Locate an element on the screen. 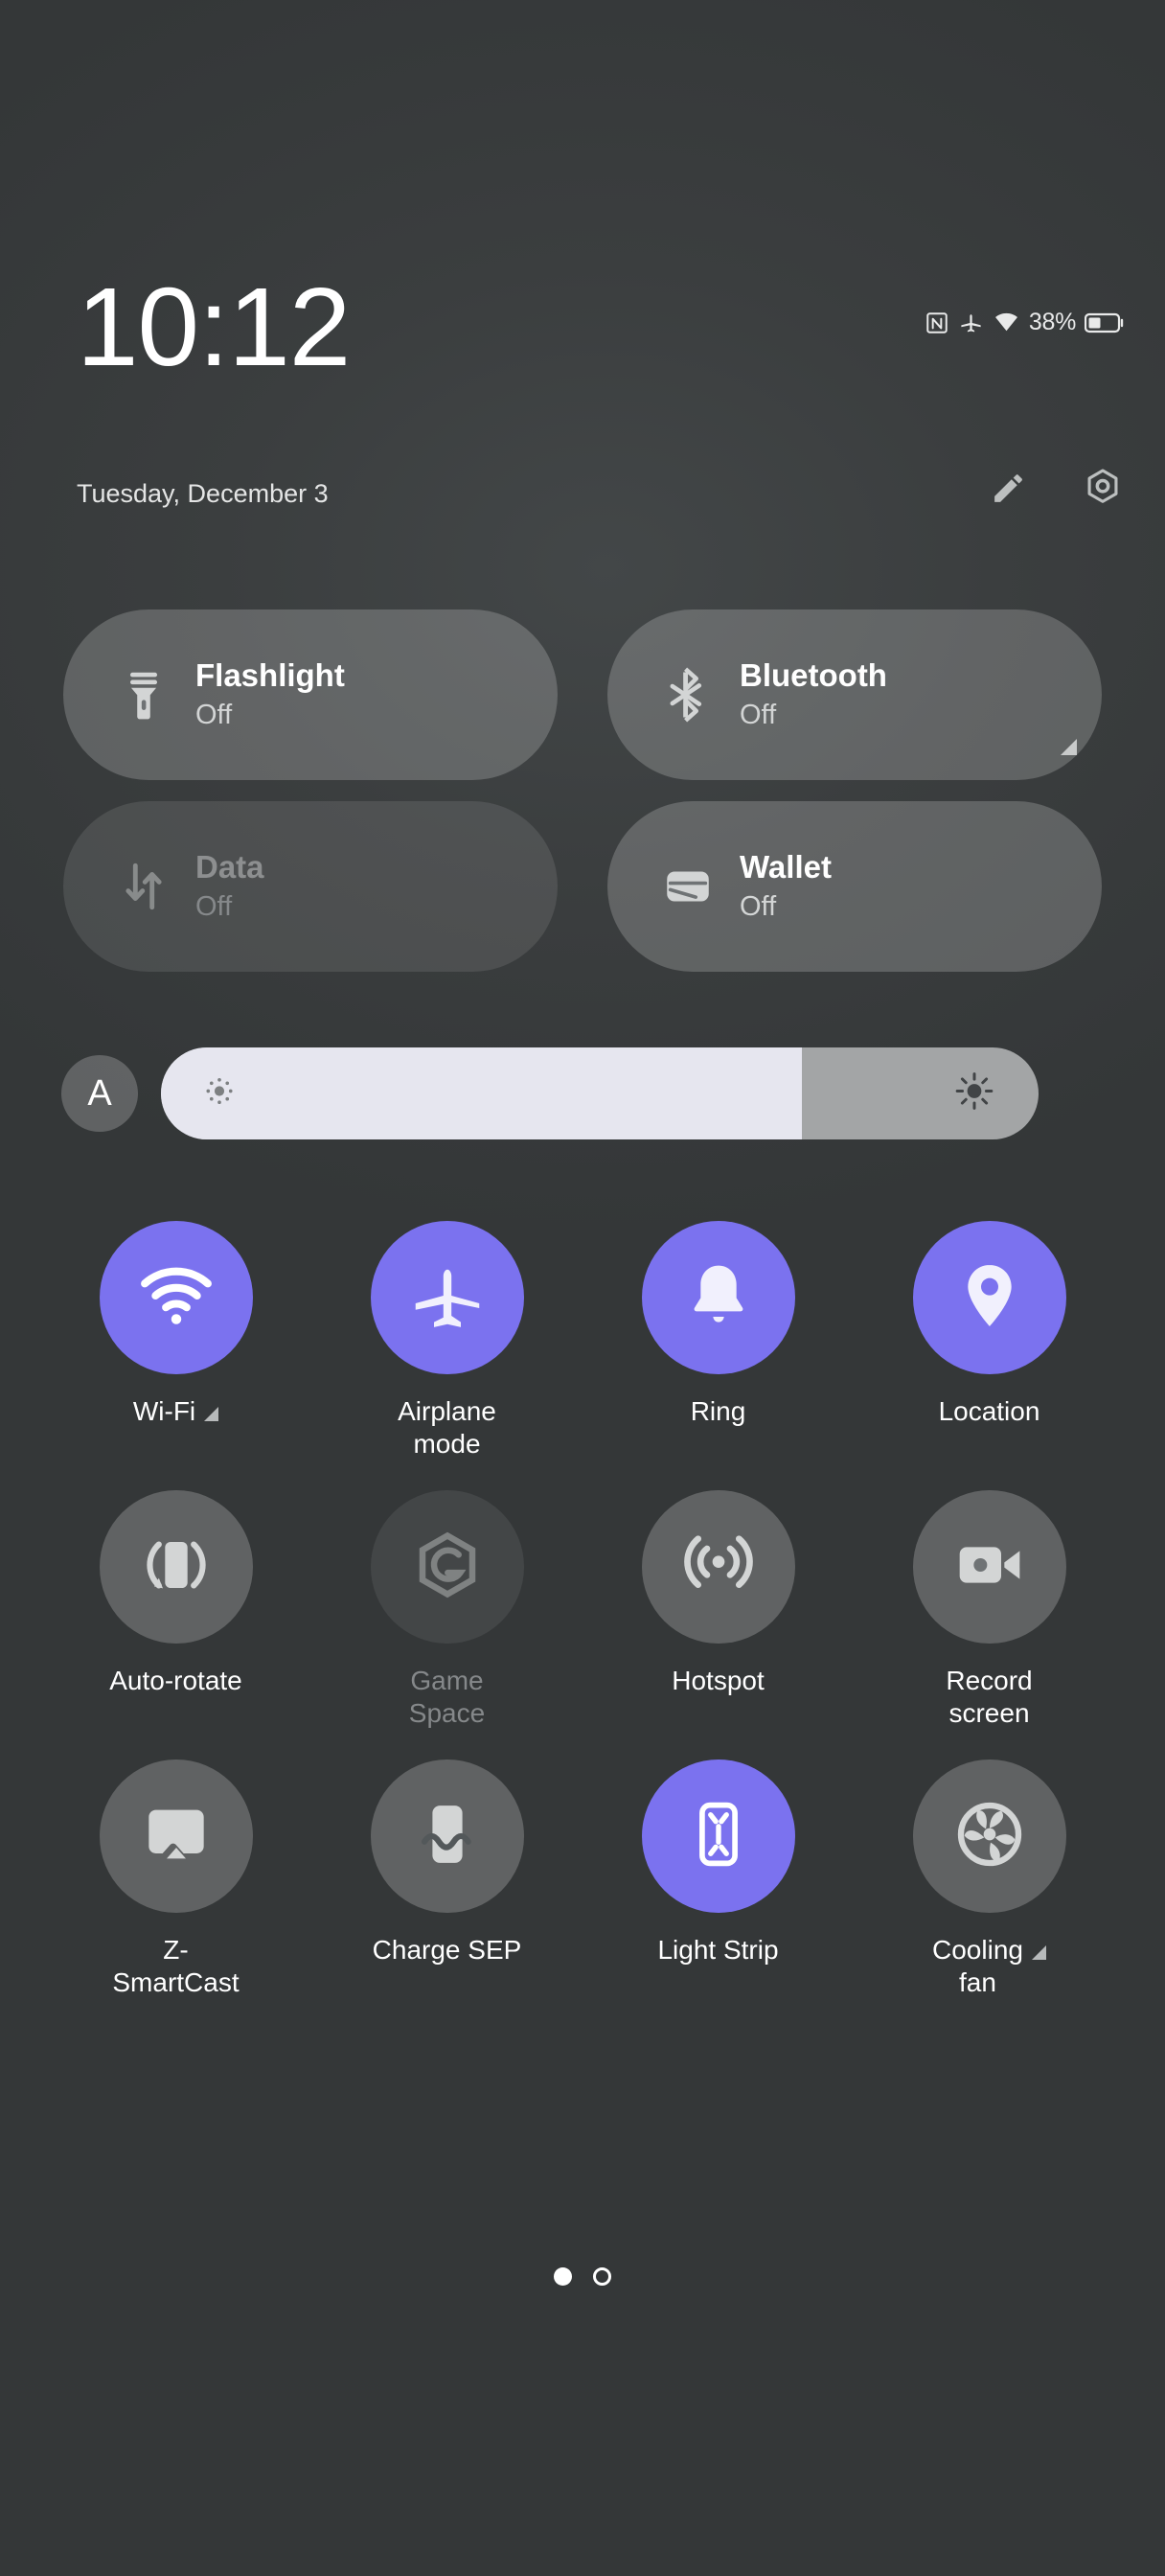 The width and height of the screenshot is (1165, 2576). hotspot-icon is located at coordinates (718, 1567).